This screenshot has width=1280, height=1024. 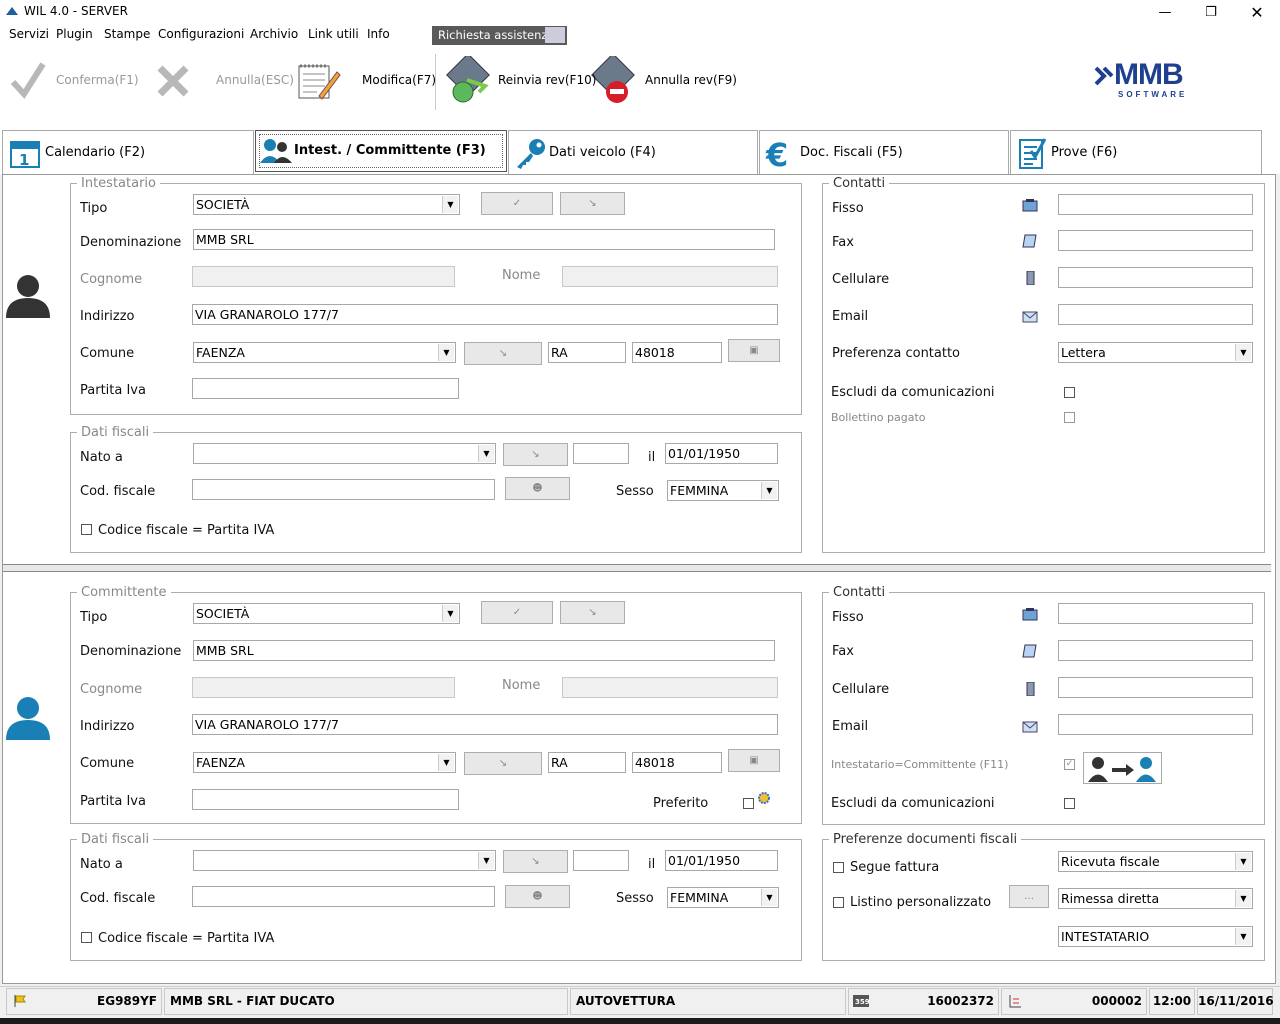 I want to click on tipo-value: SOCIETÀ, so click(x=223, y=204).